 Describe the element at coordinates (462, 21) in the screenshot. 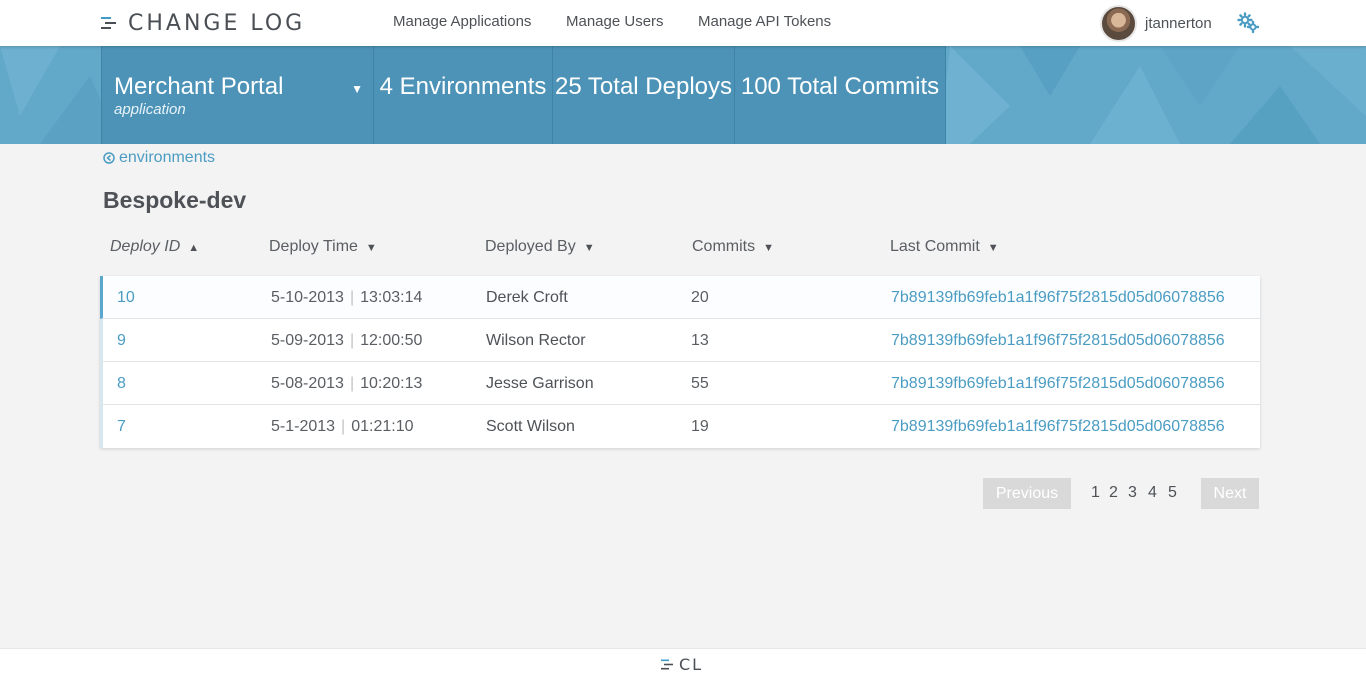

I see `nav-manage-applications: Manage Applications` at that location.